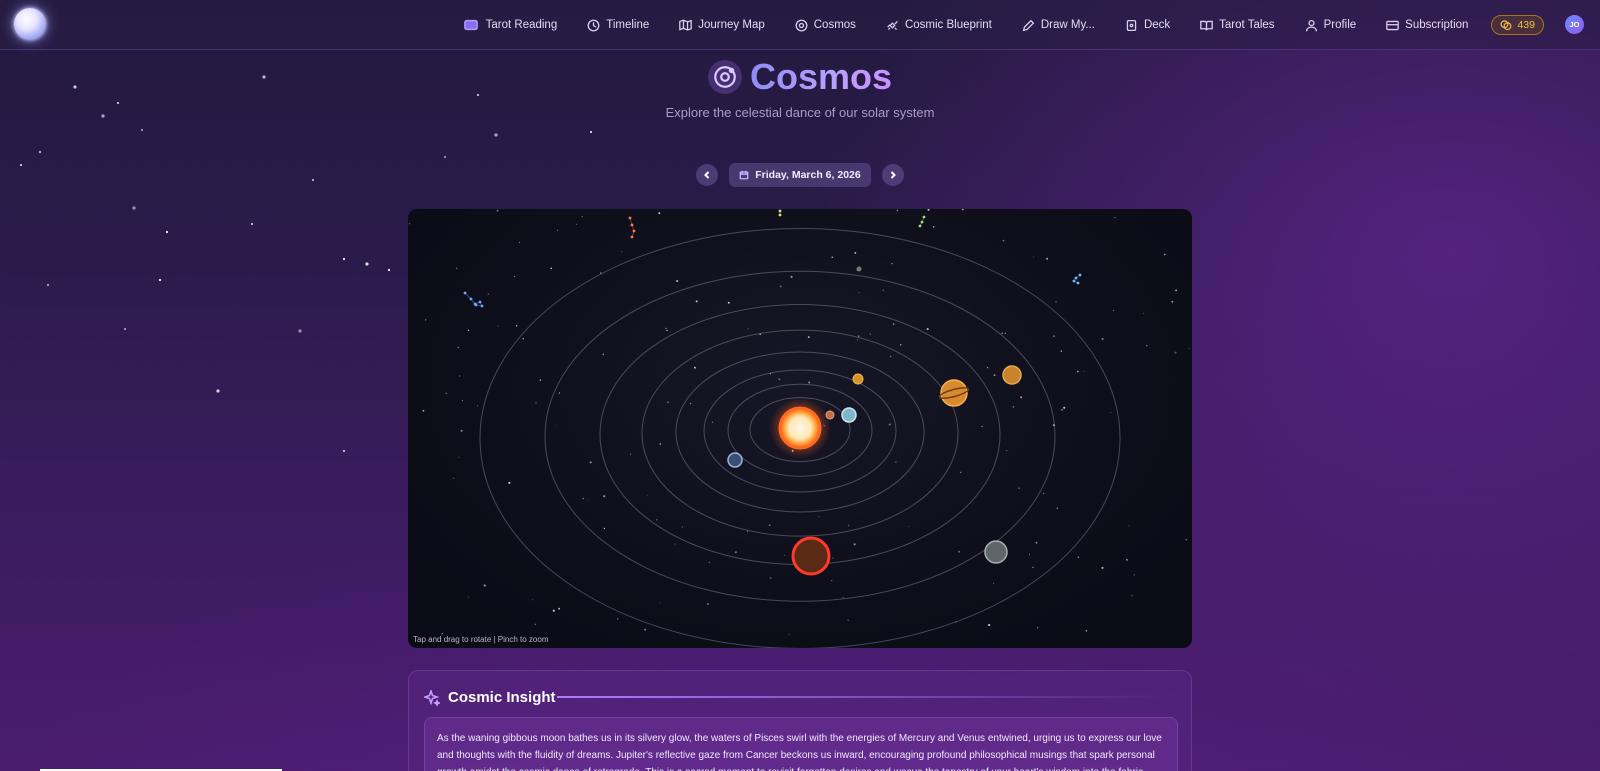 The height and width of the screenshot is (771, 1600). I want to click on calendar-icon, so click(744, 175).